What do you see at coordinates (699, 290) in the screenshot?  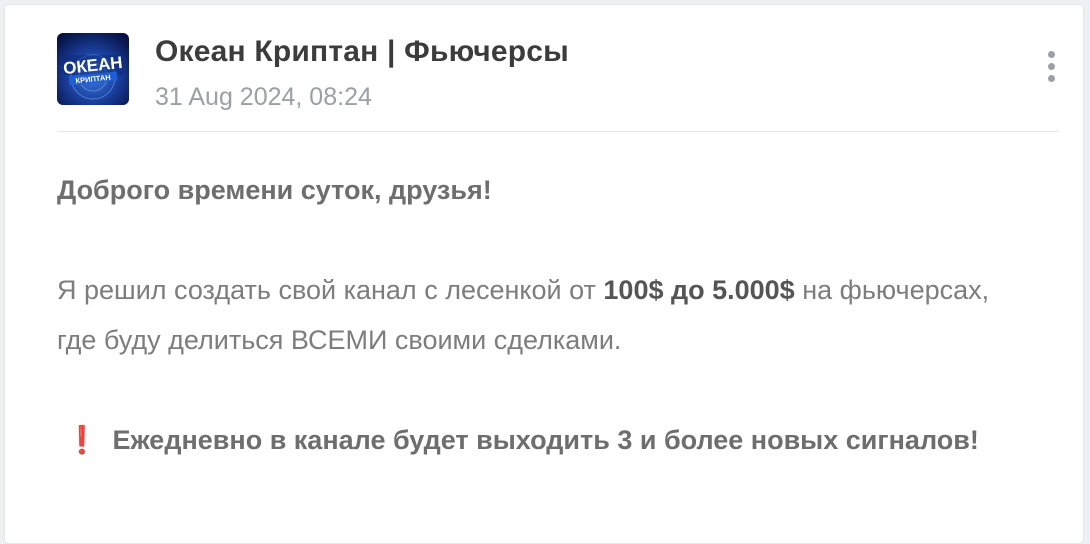 I see `paragraph-bold-amount: 100$ до 5.000$` at bounding box center [699, 290].